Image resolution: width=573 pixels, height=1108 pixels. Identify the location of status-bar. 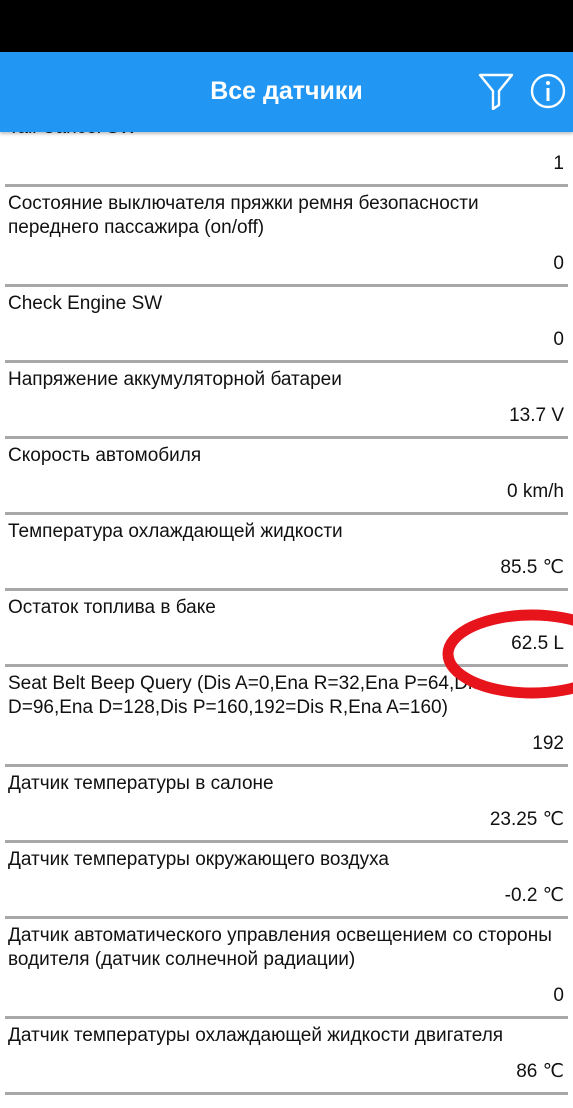
(286, 26).